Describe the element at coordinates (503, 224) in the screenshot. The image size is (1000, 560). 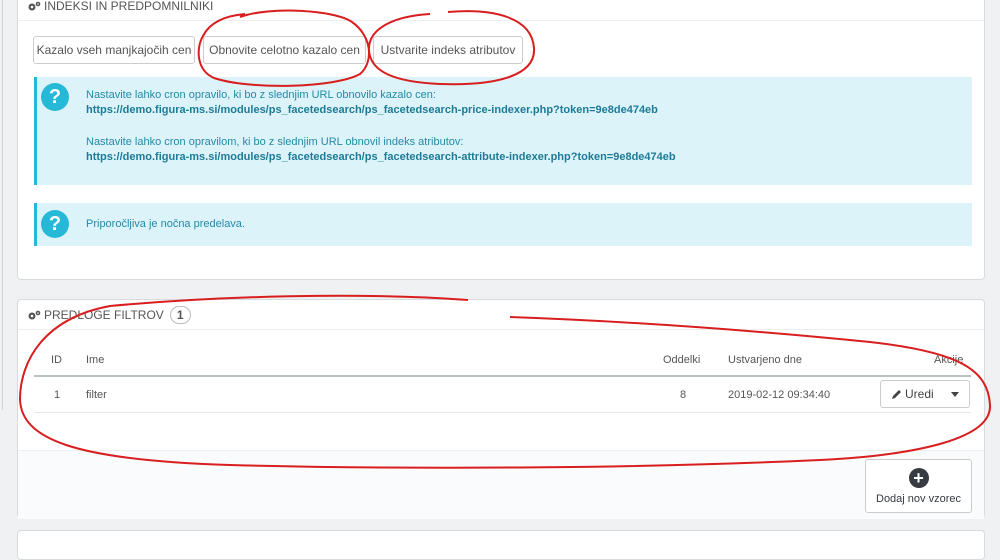
I see `recommendation-alert: ? Priporočljiva je nočna predelava.` at that location.